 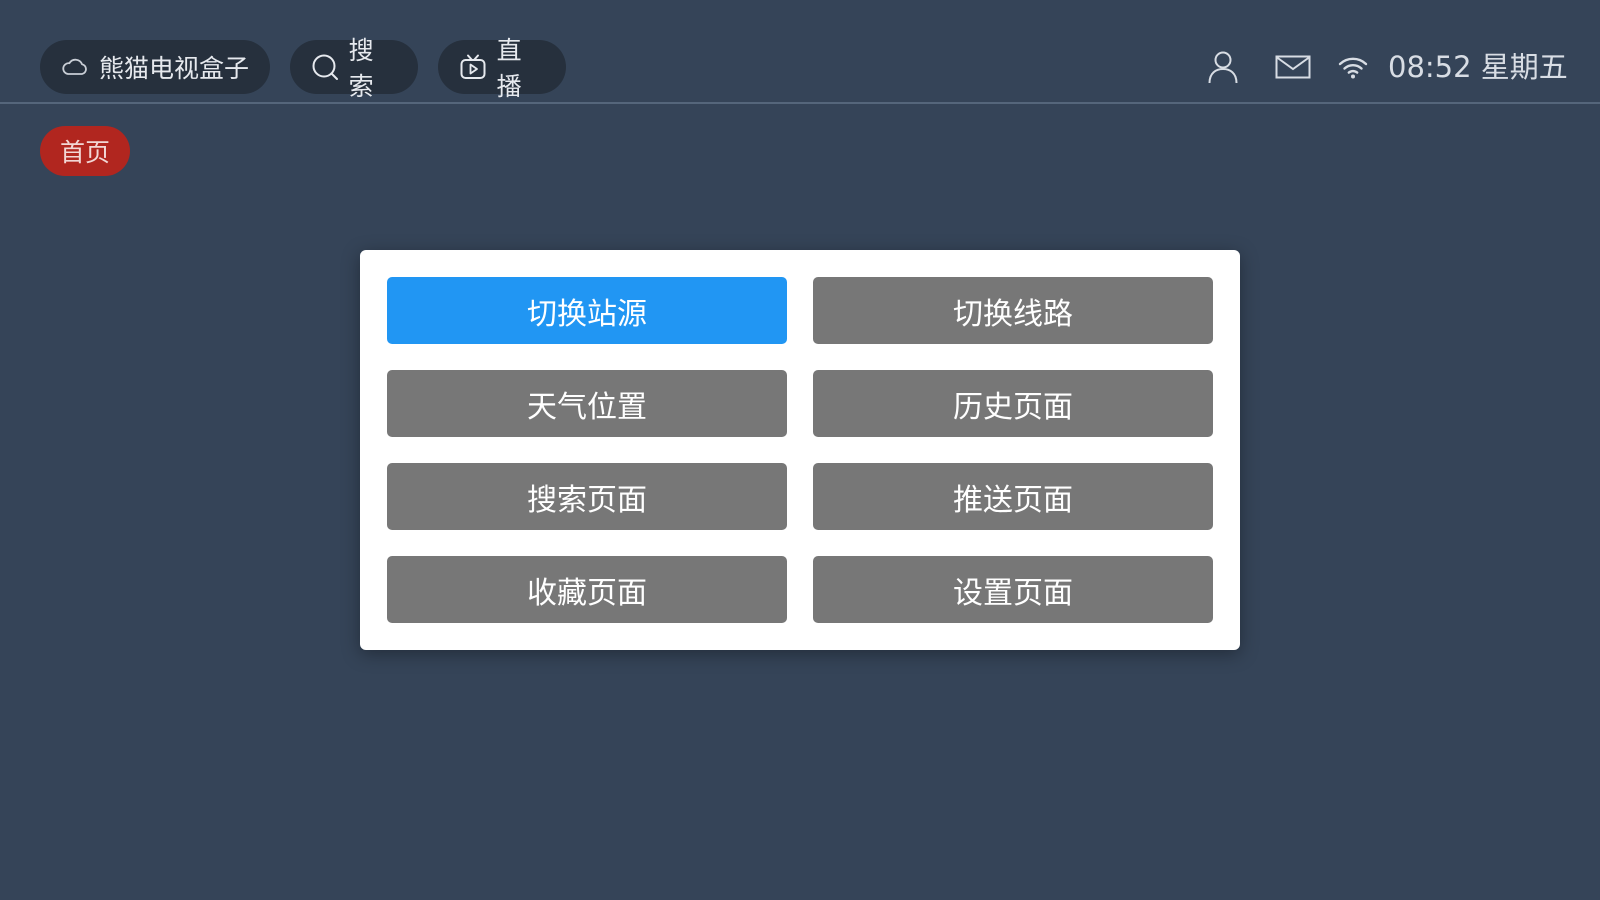 I want to click on wifi-icon, so click(x=1353, y=67).